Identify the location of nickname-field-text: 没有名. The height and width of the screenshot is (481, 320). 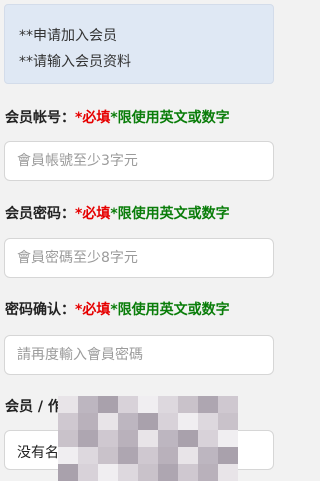
(38, 453).